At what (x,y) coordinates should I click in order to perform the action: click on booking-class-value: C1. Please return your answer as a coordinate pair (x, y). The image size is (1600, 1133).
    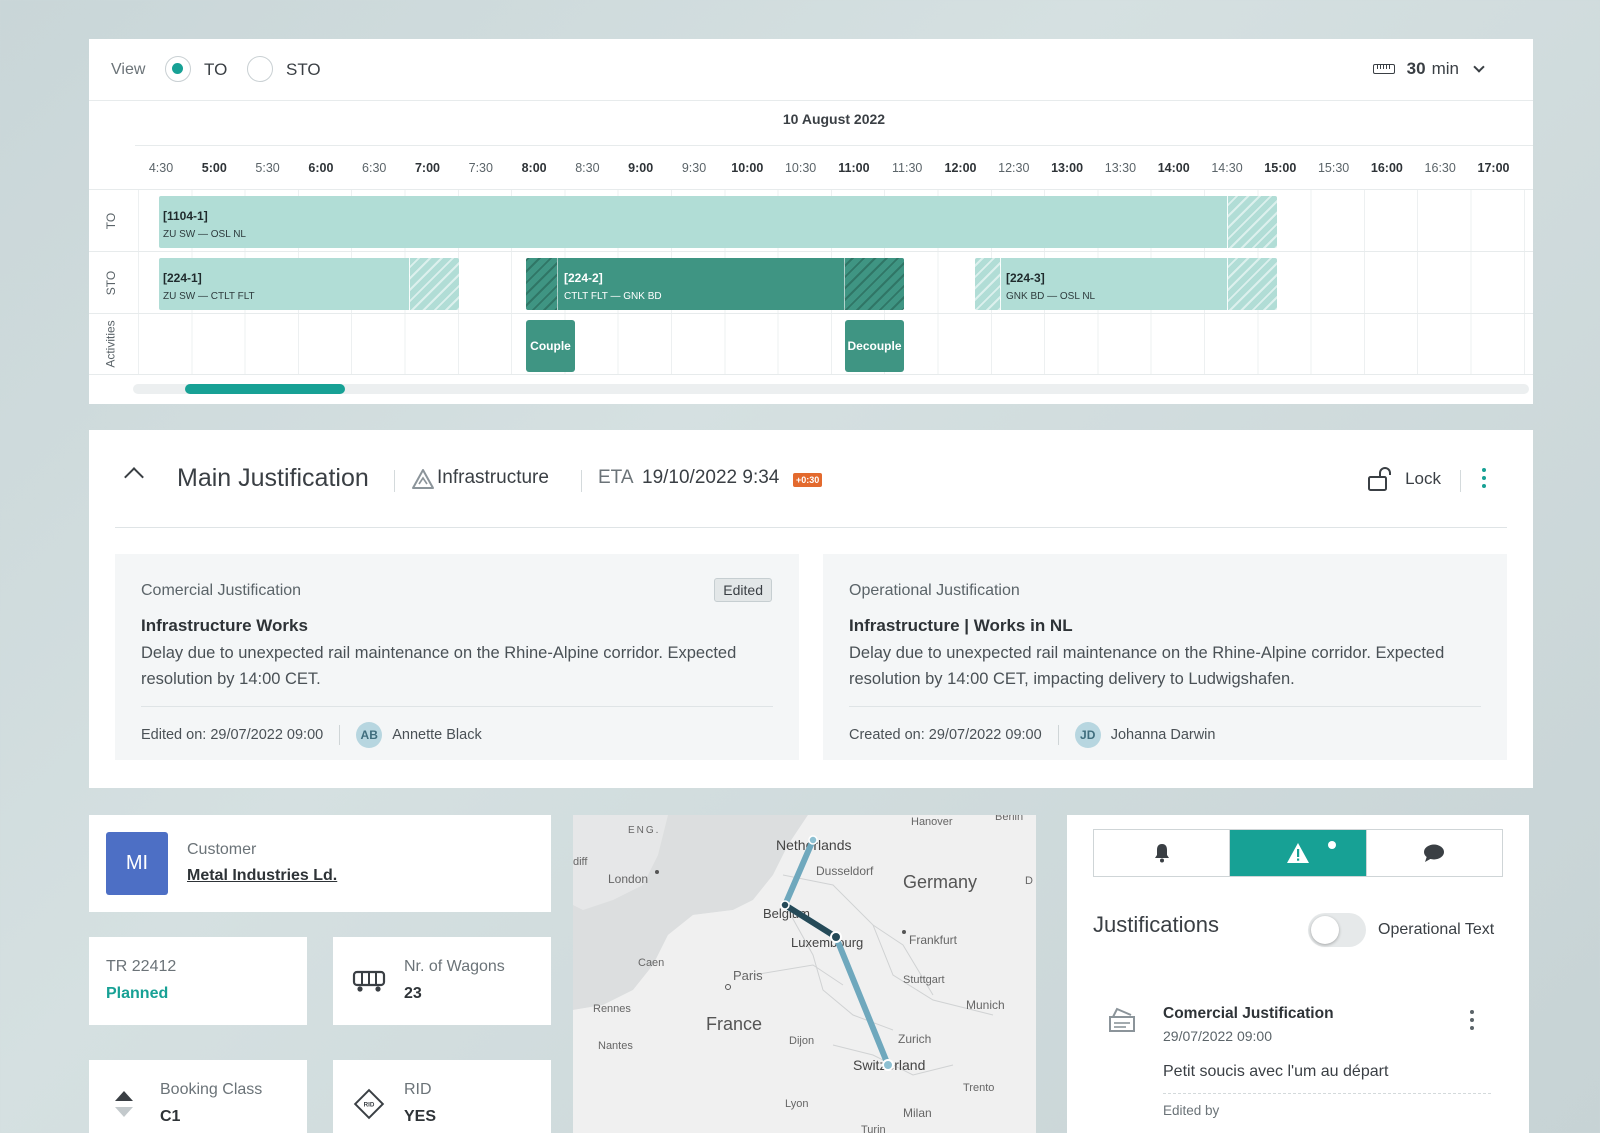
    Looking at the image, I should click on (170, 1116).